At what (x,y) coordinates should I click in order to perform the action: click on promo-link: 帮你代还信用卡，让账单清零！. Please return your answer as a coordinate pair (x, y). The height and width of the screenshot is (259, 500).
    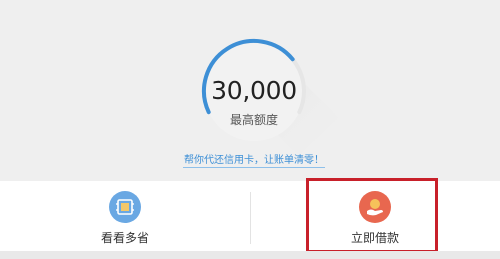
    Looking at the image, I should click on (254, 158).